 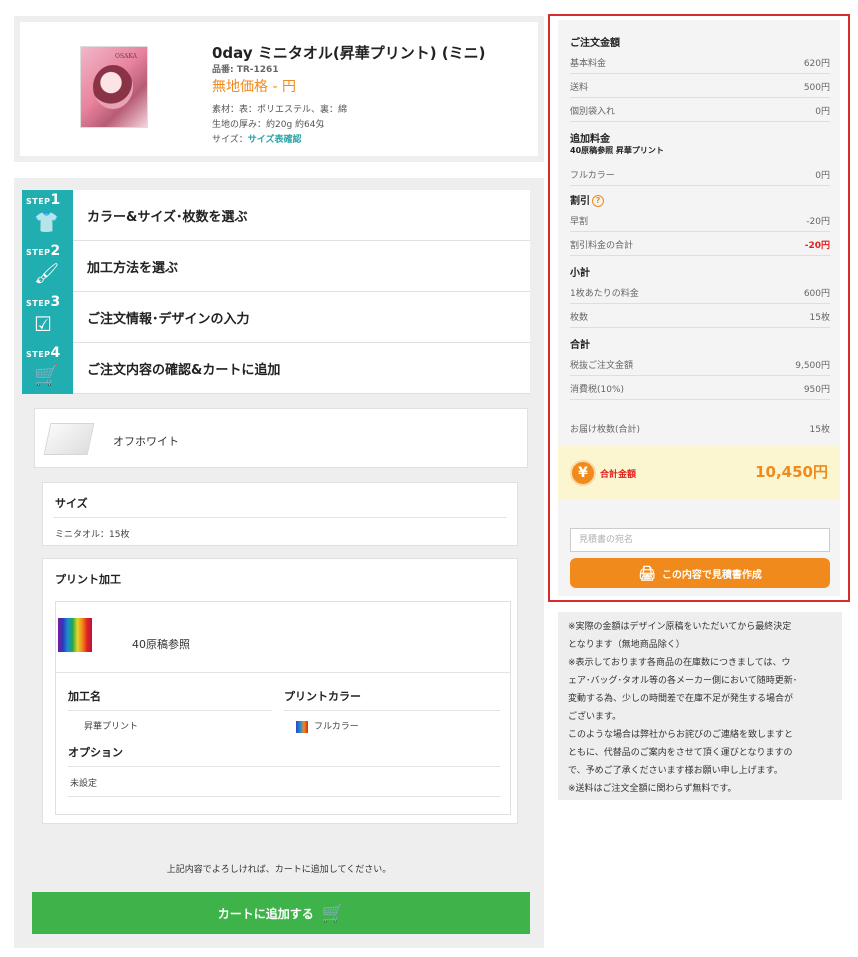 What do you see at coordinates (184, 370) in the screenshot?
I see `step-4-label: ご注文内容の確認&カートに追加` at bounding box center [184, 370].